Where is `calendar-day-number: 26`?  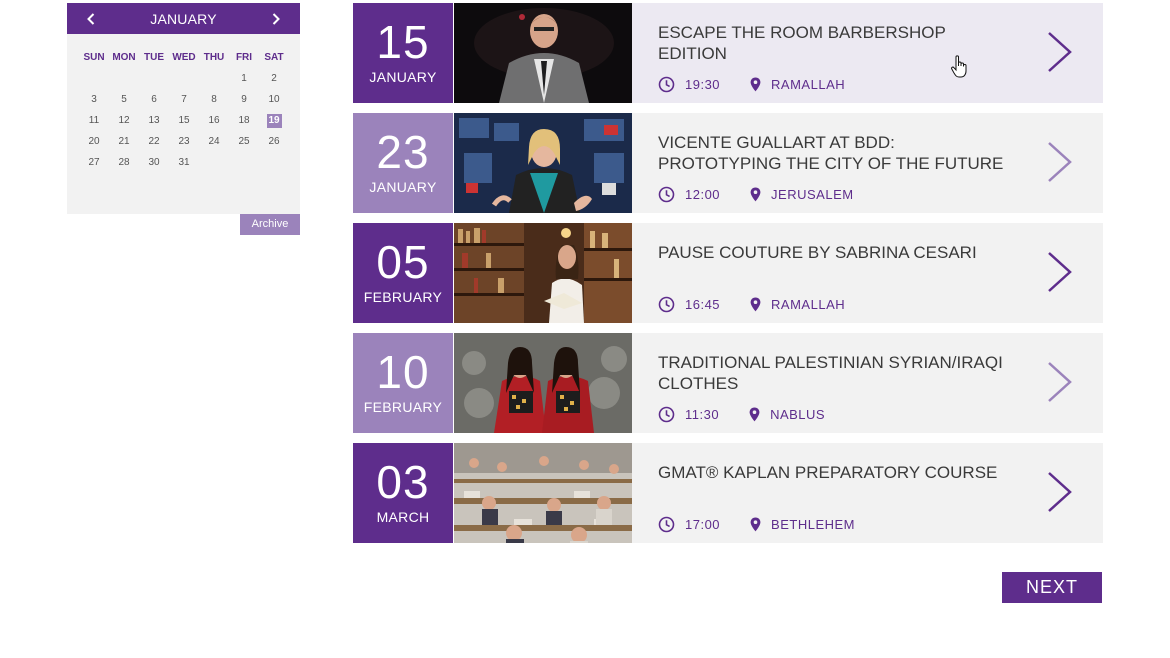 calendar-day-number: 26 is located at coordinates (274, 141).